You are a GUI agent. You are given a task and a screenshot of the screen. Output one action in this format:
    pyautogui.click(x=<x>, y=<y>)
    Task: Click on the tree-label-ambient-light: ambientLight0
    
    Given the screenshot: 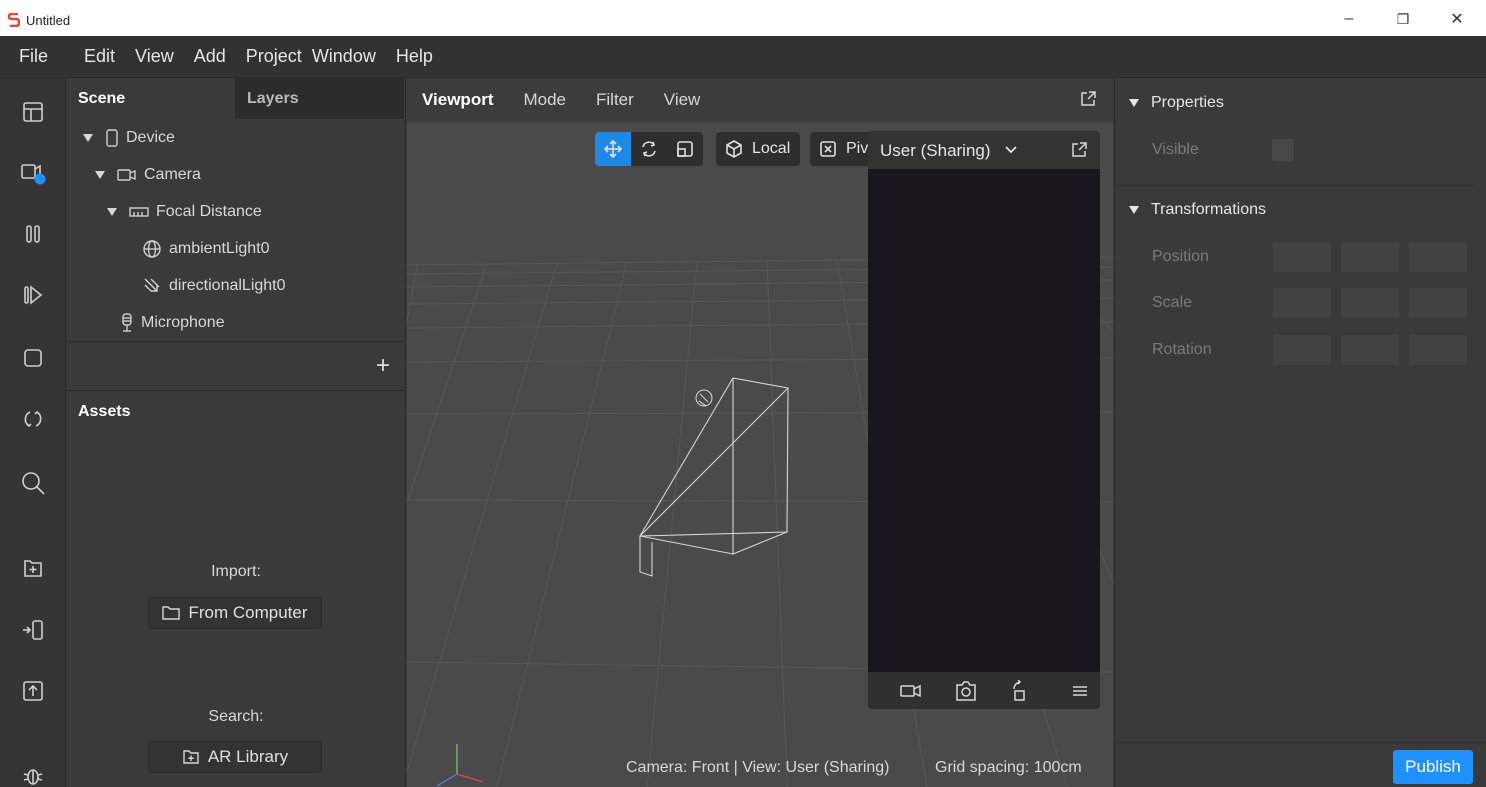 What is the action you would take?
    pyautogui.click(x=219, y=248)
    